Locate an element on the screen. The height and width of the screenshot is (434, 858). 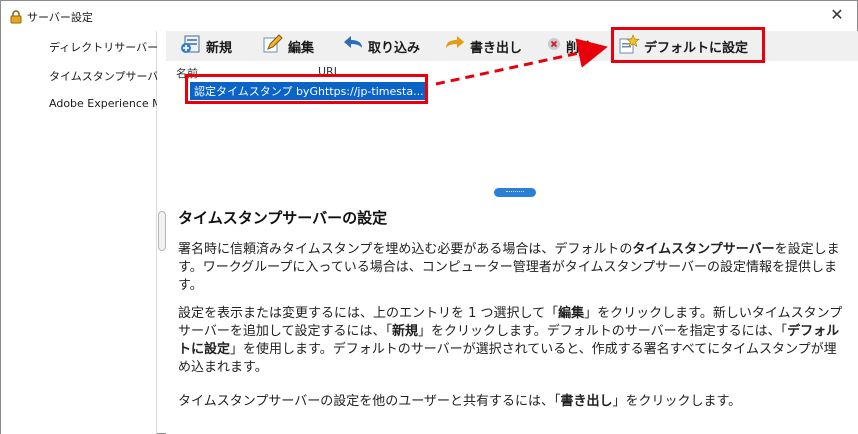
new-button: 新規 is located at coordinates (206, 46).